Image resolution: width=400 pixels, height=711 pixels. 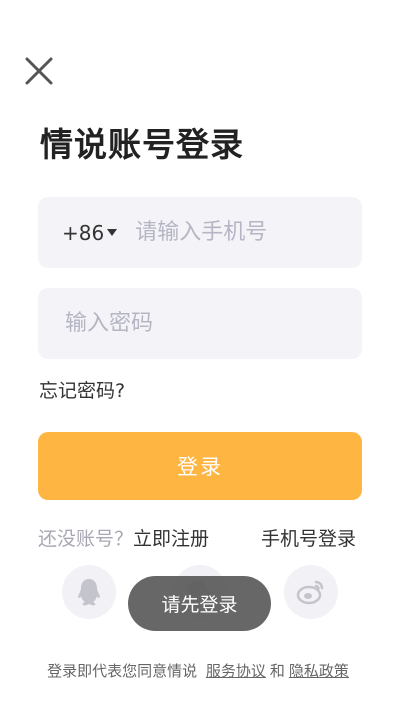 I want to click on qq-icon, so click(x=89, y=592).